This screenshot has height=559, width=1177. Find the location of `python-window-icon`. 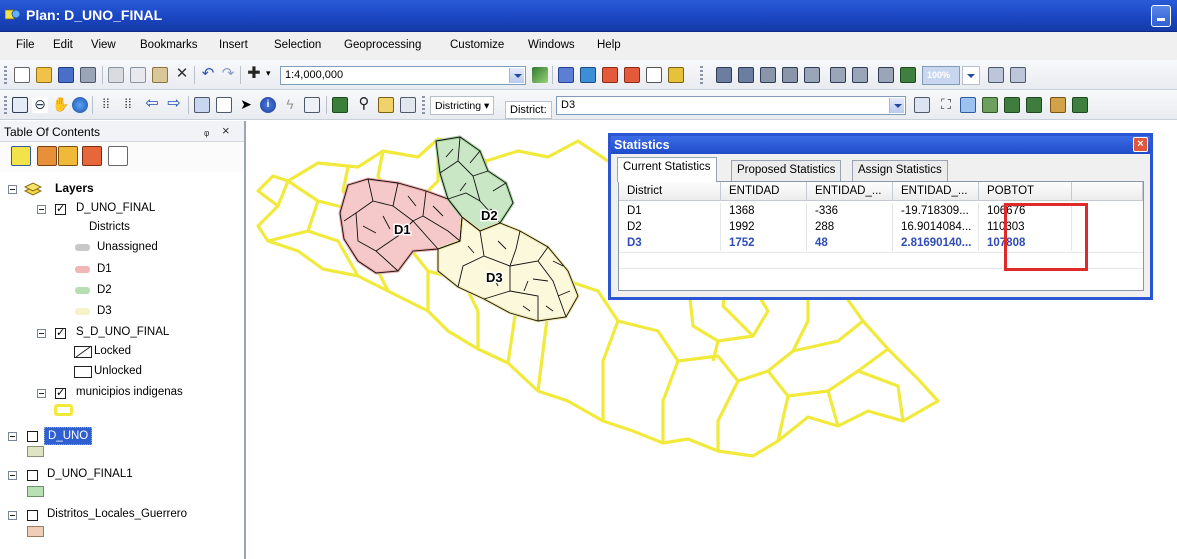

python-window-icon is located at coordinates (654, 75).